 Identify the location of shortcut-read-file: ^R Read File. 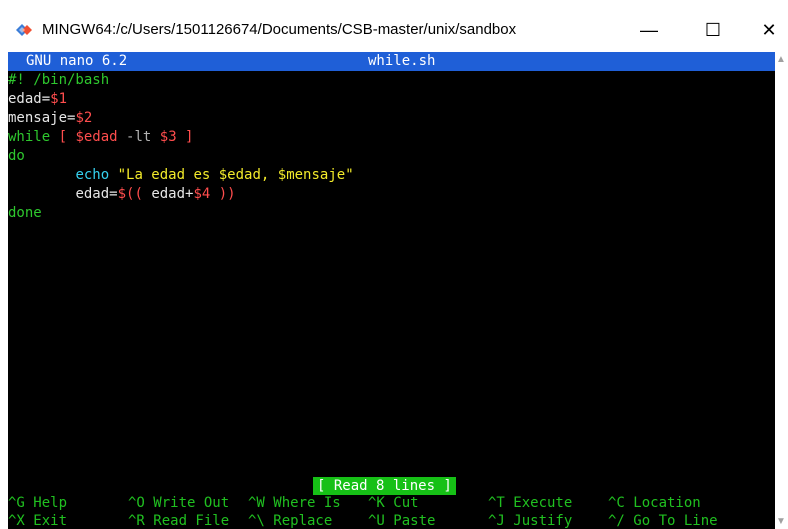
(178, 520).